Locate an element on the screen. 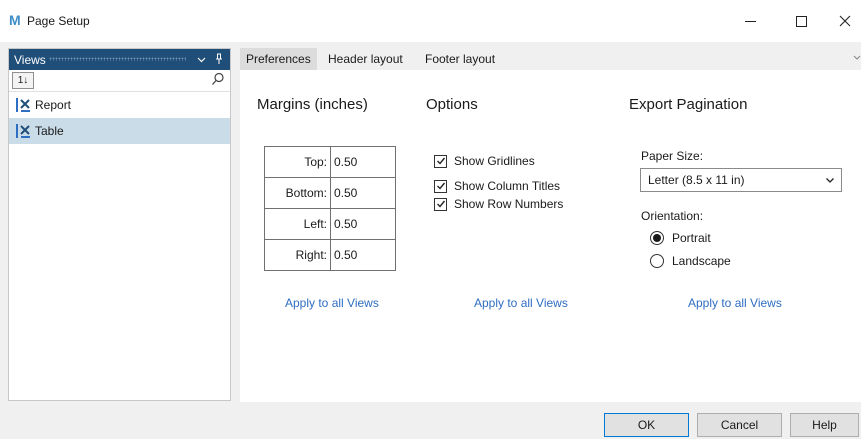 Image resolution: width=861 pixels, height=439 pixels. margin-label: Right: is located at coordinates (297, 255).